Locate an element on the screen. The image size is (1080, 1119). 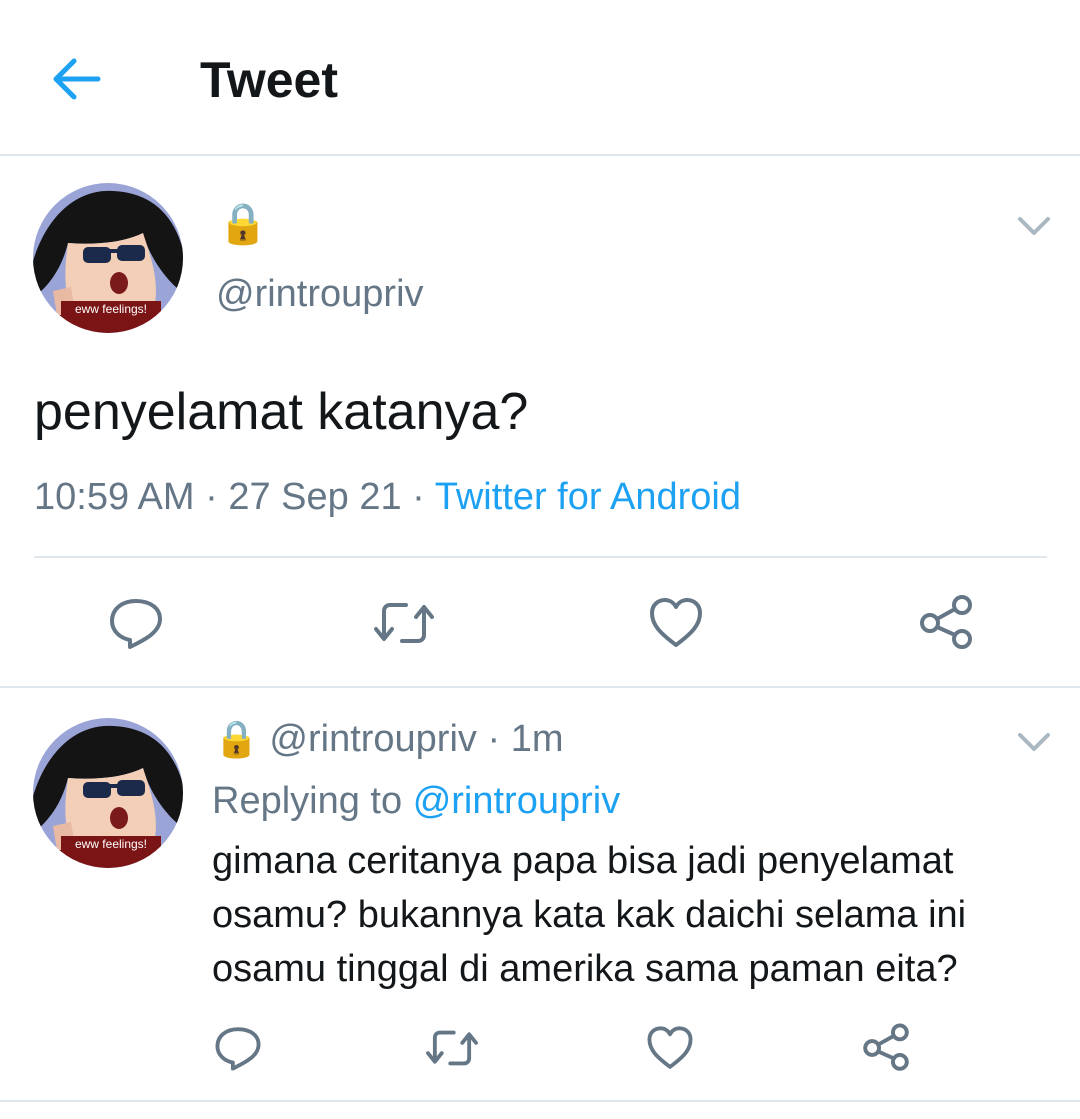
tweet-text: penyelamat katanya? is located at coordinates (281, 412).